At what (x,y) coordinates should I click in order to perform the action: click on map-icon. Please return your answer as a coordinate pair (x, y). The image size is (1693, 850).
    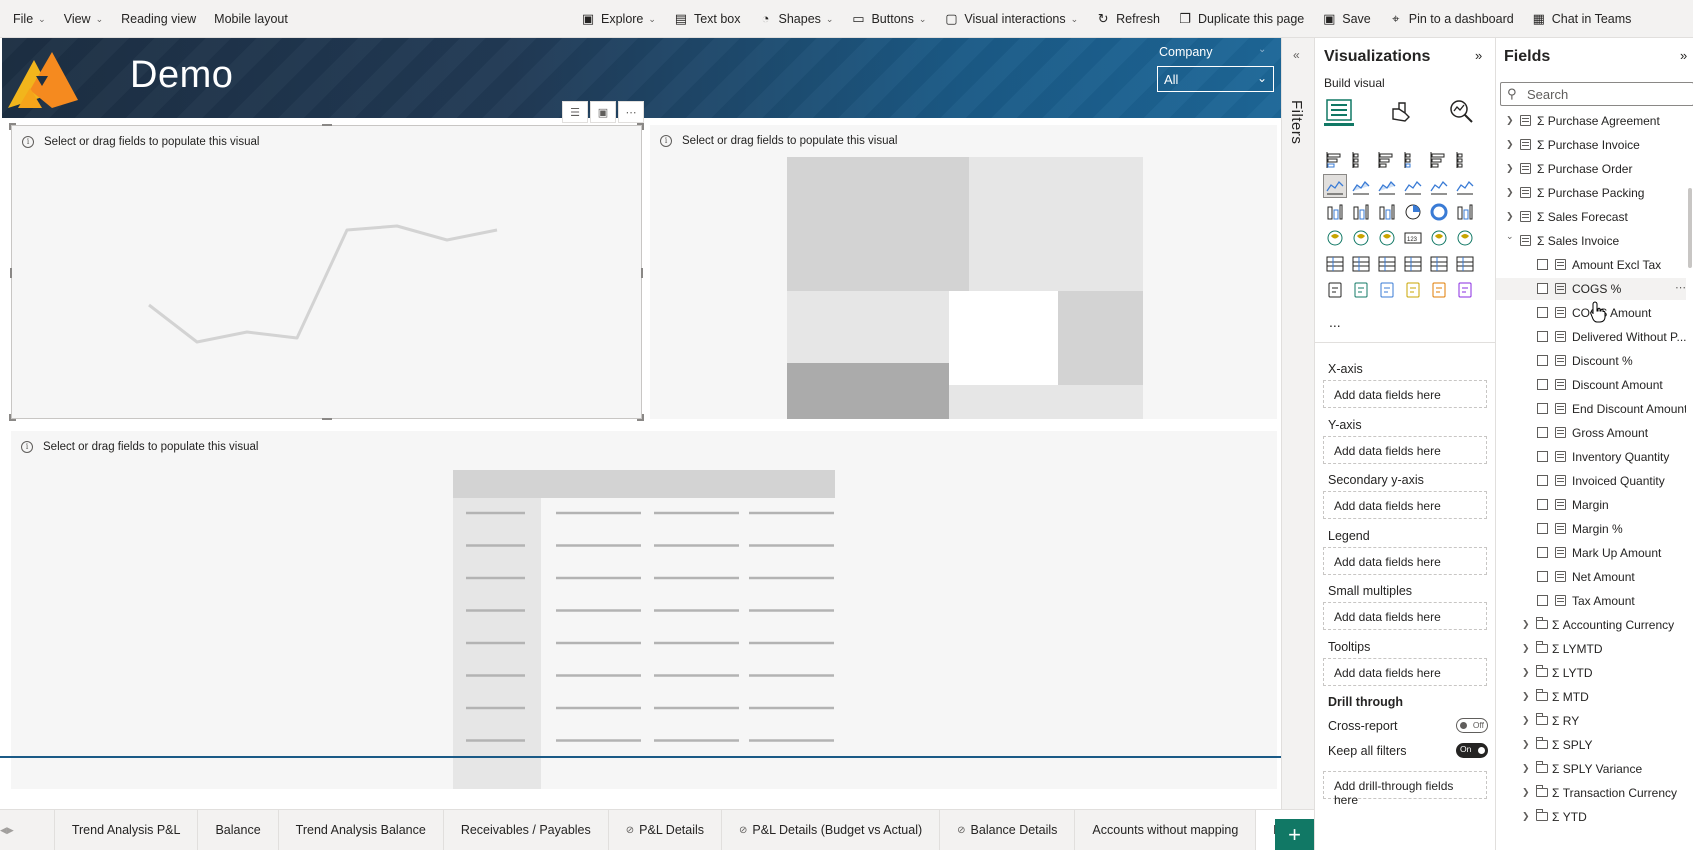
    Looking at the image, I should click on (1335, 238).